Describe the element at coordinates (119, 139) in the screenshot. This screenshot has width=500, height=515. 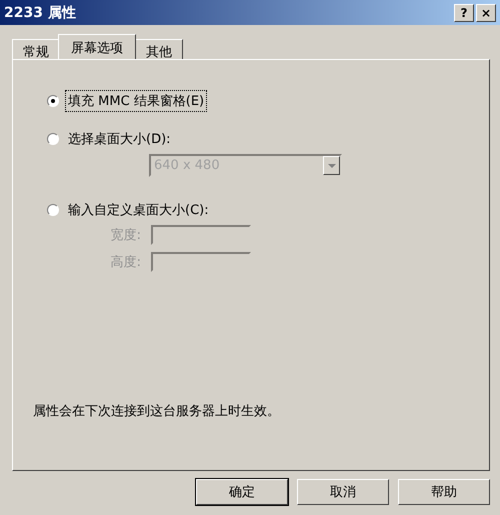
I see `option-label: 选择桌面大小(D):` at that location.